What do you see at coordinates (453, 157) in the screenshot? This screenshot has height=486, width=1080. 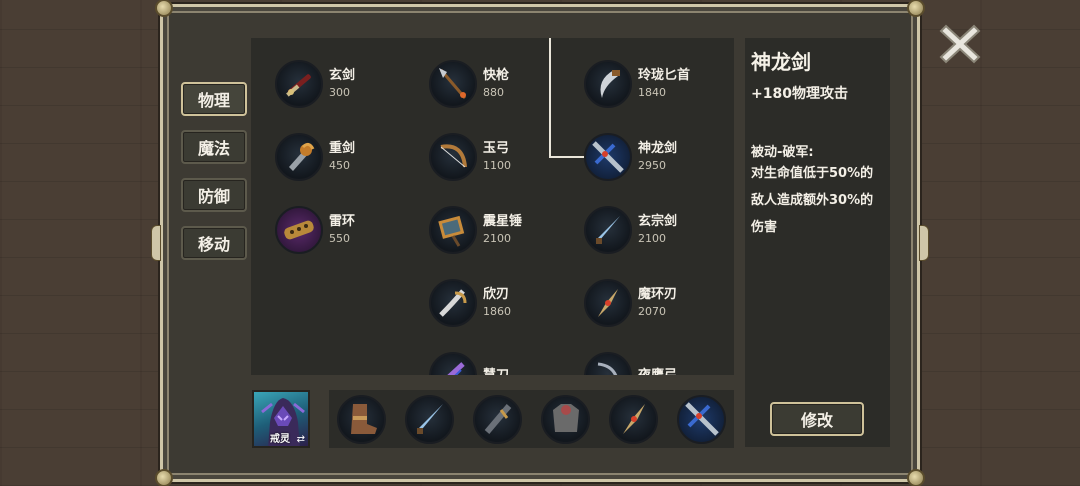 I see `bow-icon` at bounding box center [453, 157].